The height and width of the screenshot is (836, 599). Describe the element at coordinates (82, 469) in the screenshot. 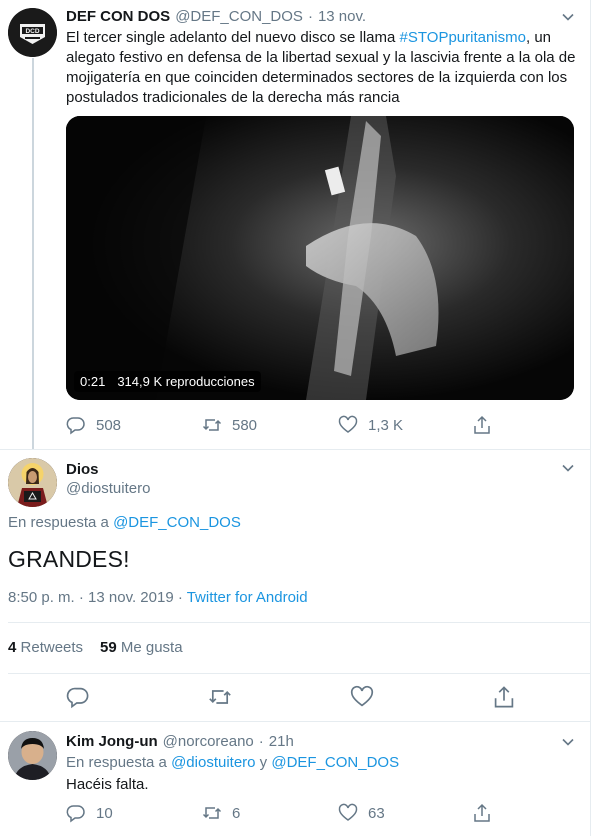

I see `author-name: Dios` at that location.